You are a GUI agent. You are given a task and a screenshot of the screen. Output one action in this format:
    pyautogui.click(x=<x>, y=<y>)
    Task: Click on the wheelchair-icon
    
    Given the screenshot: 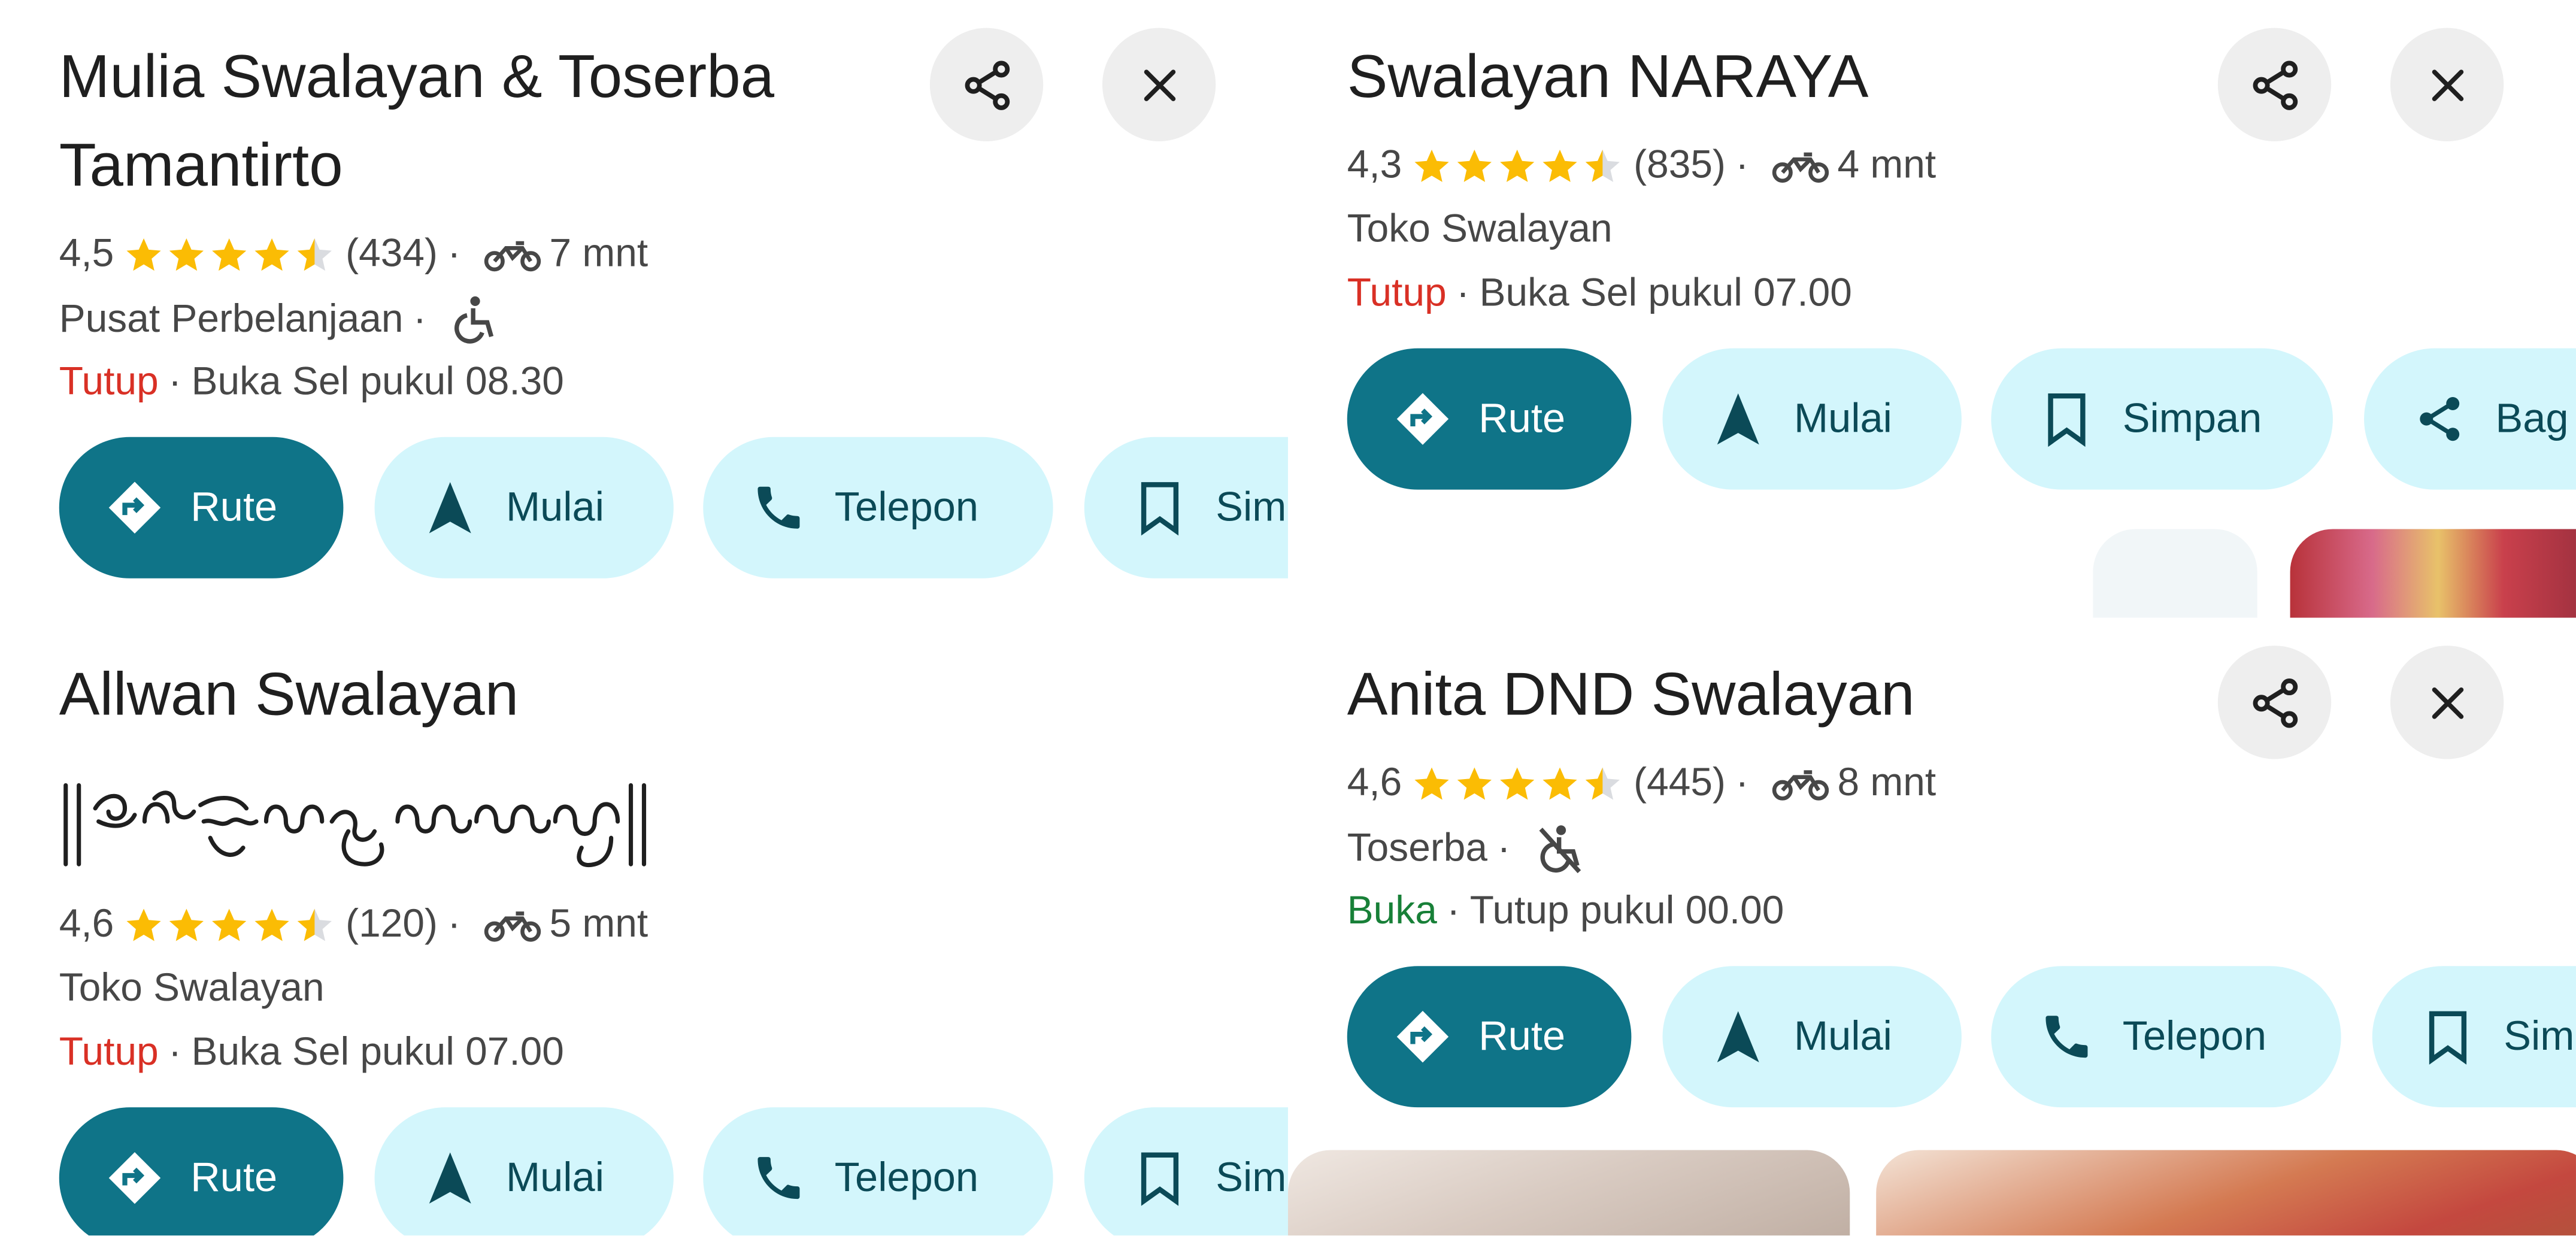 What is the action you would take?
    pyautogui.click(x=475, y=320)
    